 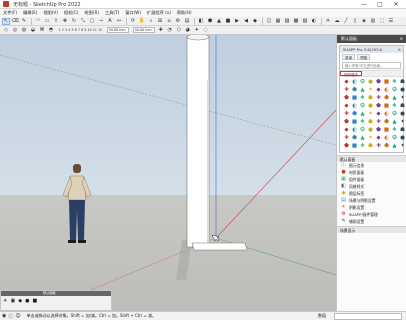 What do you see at coordinates (351, 74) in the screenshot?
I see `suapp-tab-grid-wall: 轴网墙体` at bounding box center [351, 74].